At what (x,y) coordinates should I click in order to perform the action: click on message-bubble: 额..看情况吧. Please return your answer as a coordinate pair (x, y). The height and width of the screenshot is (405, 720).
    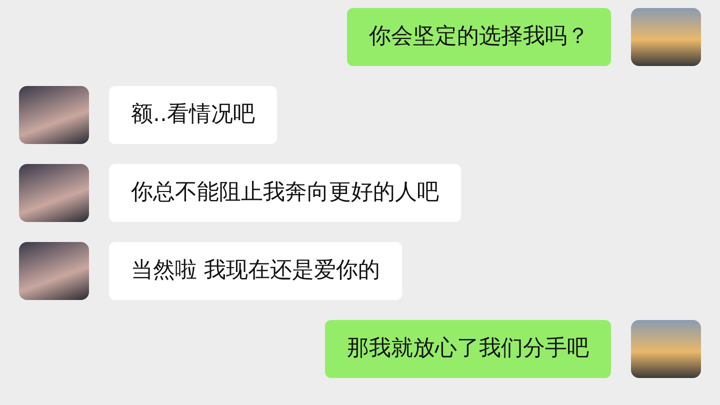
    Looking at the image, I should click on (193, 115).